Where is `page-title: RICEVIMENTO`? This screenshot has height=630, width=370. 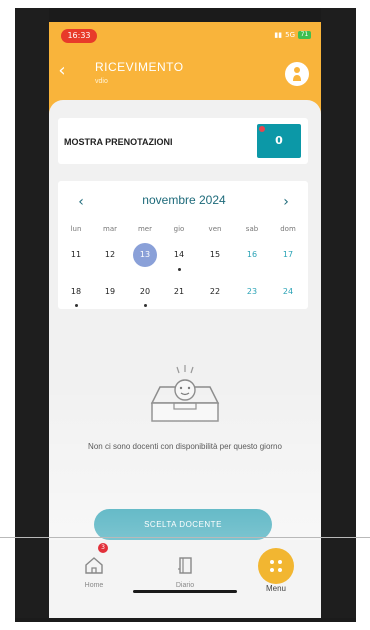 page-title: RICEVIMENTO is located at coordinates (139, 67).